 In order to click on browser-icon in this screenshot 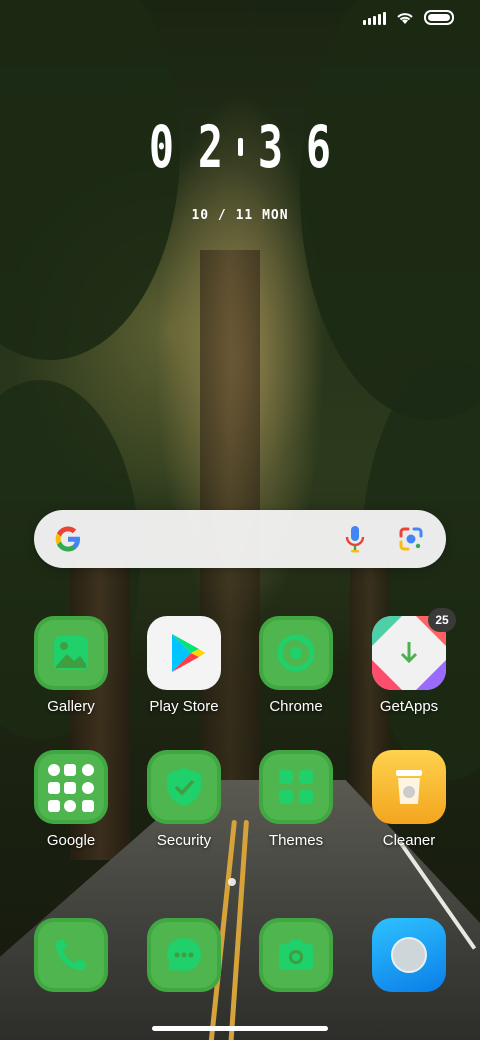, I will do `click(409, 955)`.